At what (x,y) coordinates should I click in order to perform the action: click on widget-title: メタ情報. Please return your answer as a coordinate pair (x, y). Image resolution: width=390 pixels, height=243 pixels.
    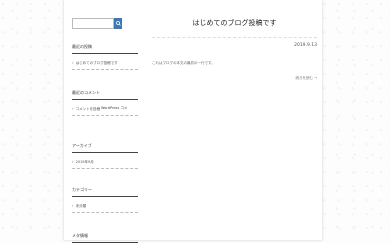
    Looking at the image, I should click on (105, 238).